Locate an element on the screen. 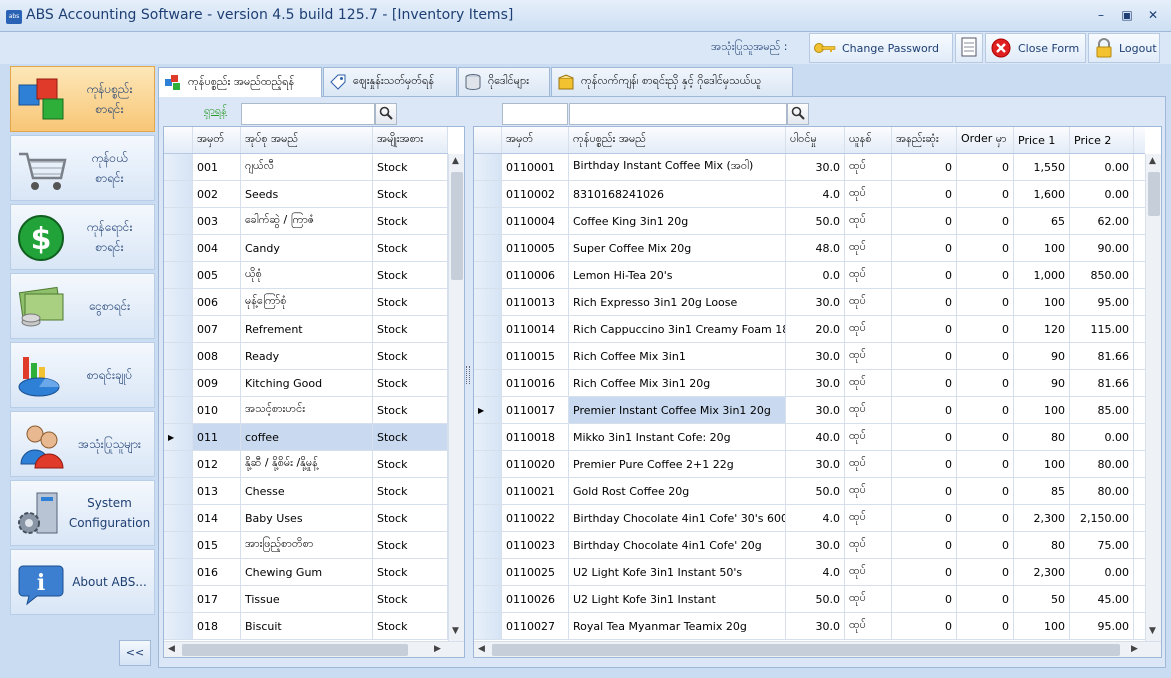  table-row: 018 Biscuit Stock is located at coordinates (306, 626).